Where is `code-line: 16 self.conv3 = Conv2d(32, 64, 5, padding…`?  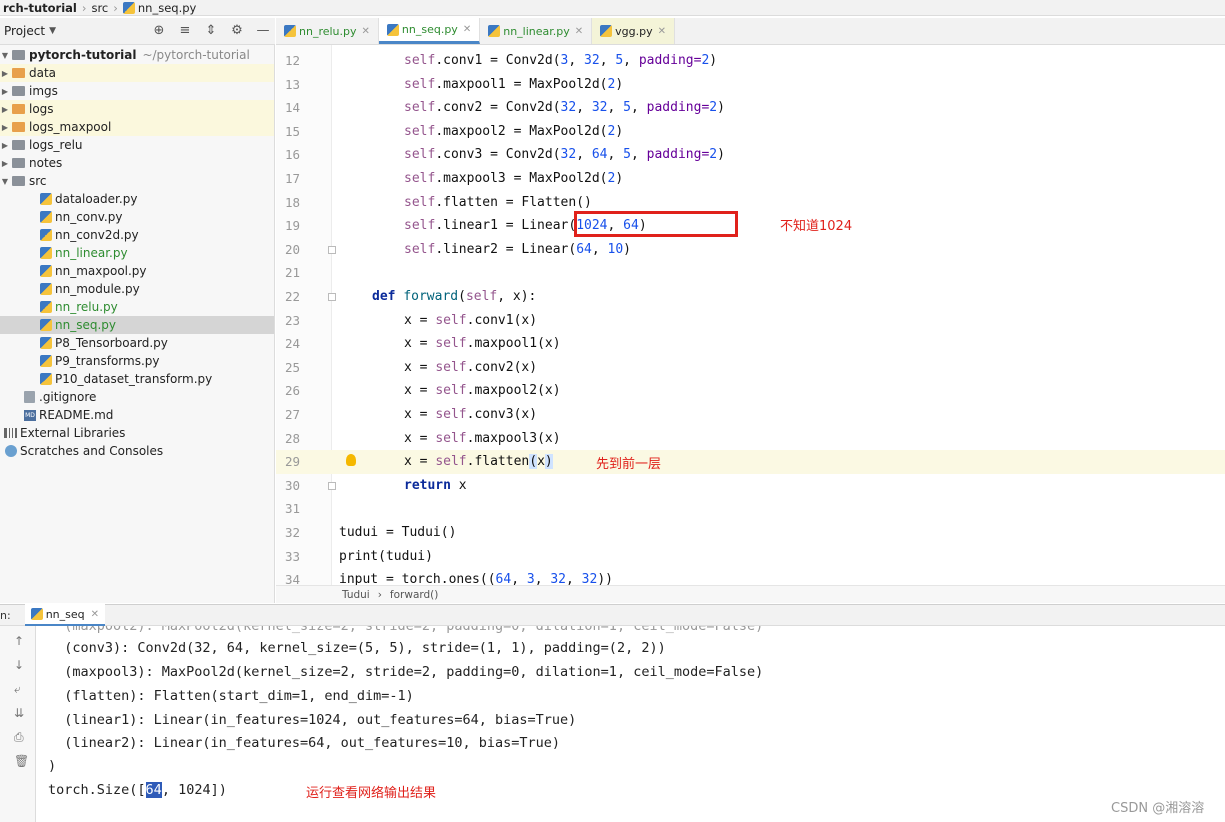
code-line: 16 self.conv3 = Conv2d(32, 64, 5, padding… is located at coordinates (750, 155).